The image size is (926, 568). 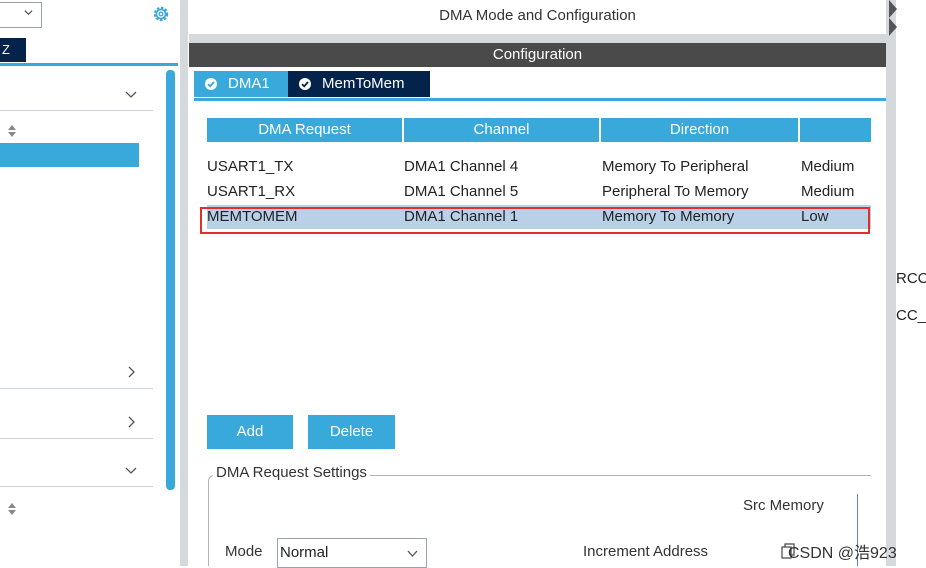 What do you see at coordinates (161, 14) in the screenshot?
I see `gear-icon` at bounding box center [161, 14].